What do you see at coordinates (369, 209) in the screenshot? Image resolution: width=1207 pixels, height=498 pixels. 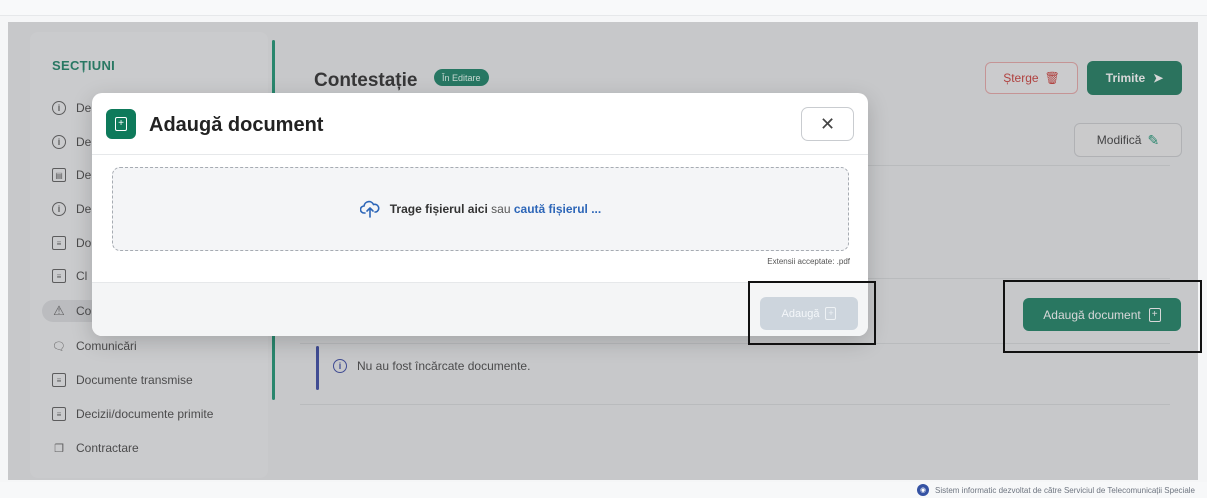 I see `cloud-upload-icon` at bounding box center [369, 209].